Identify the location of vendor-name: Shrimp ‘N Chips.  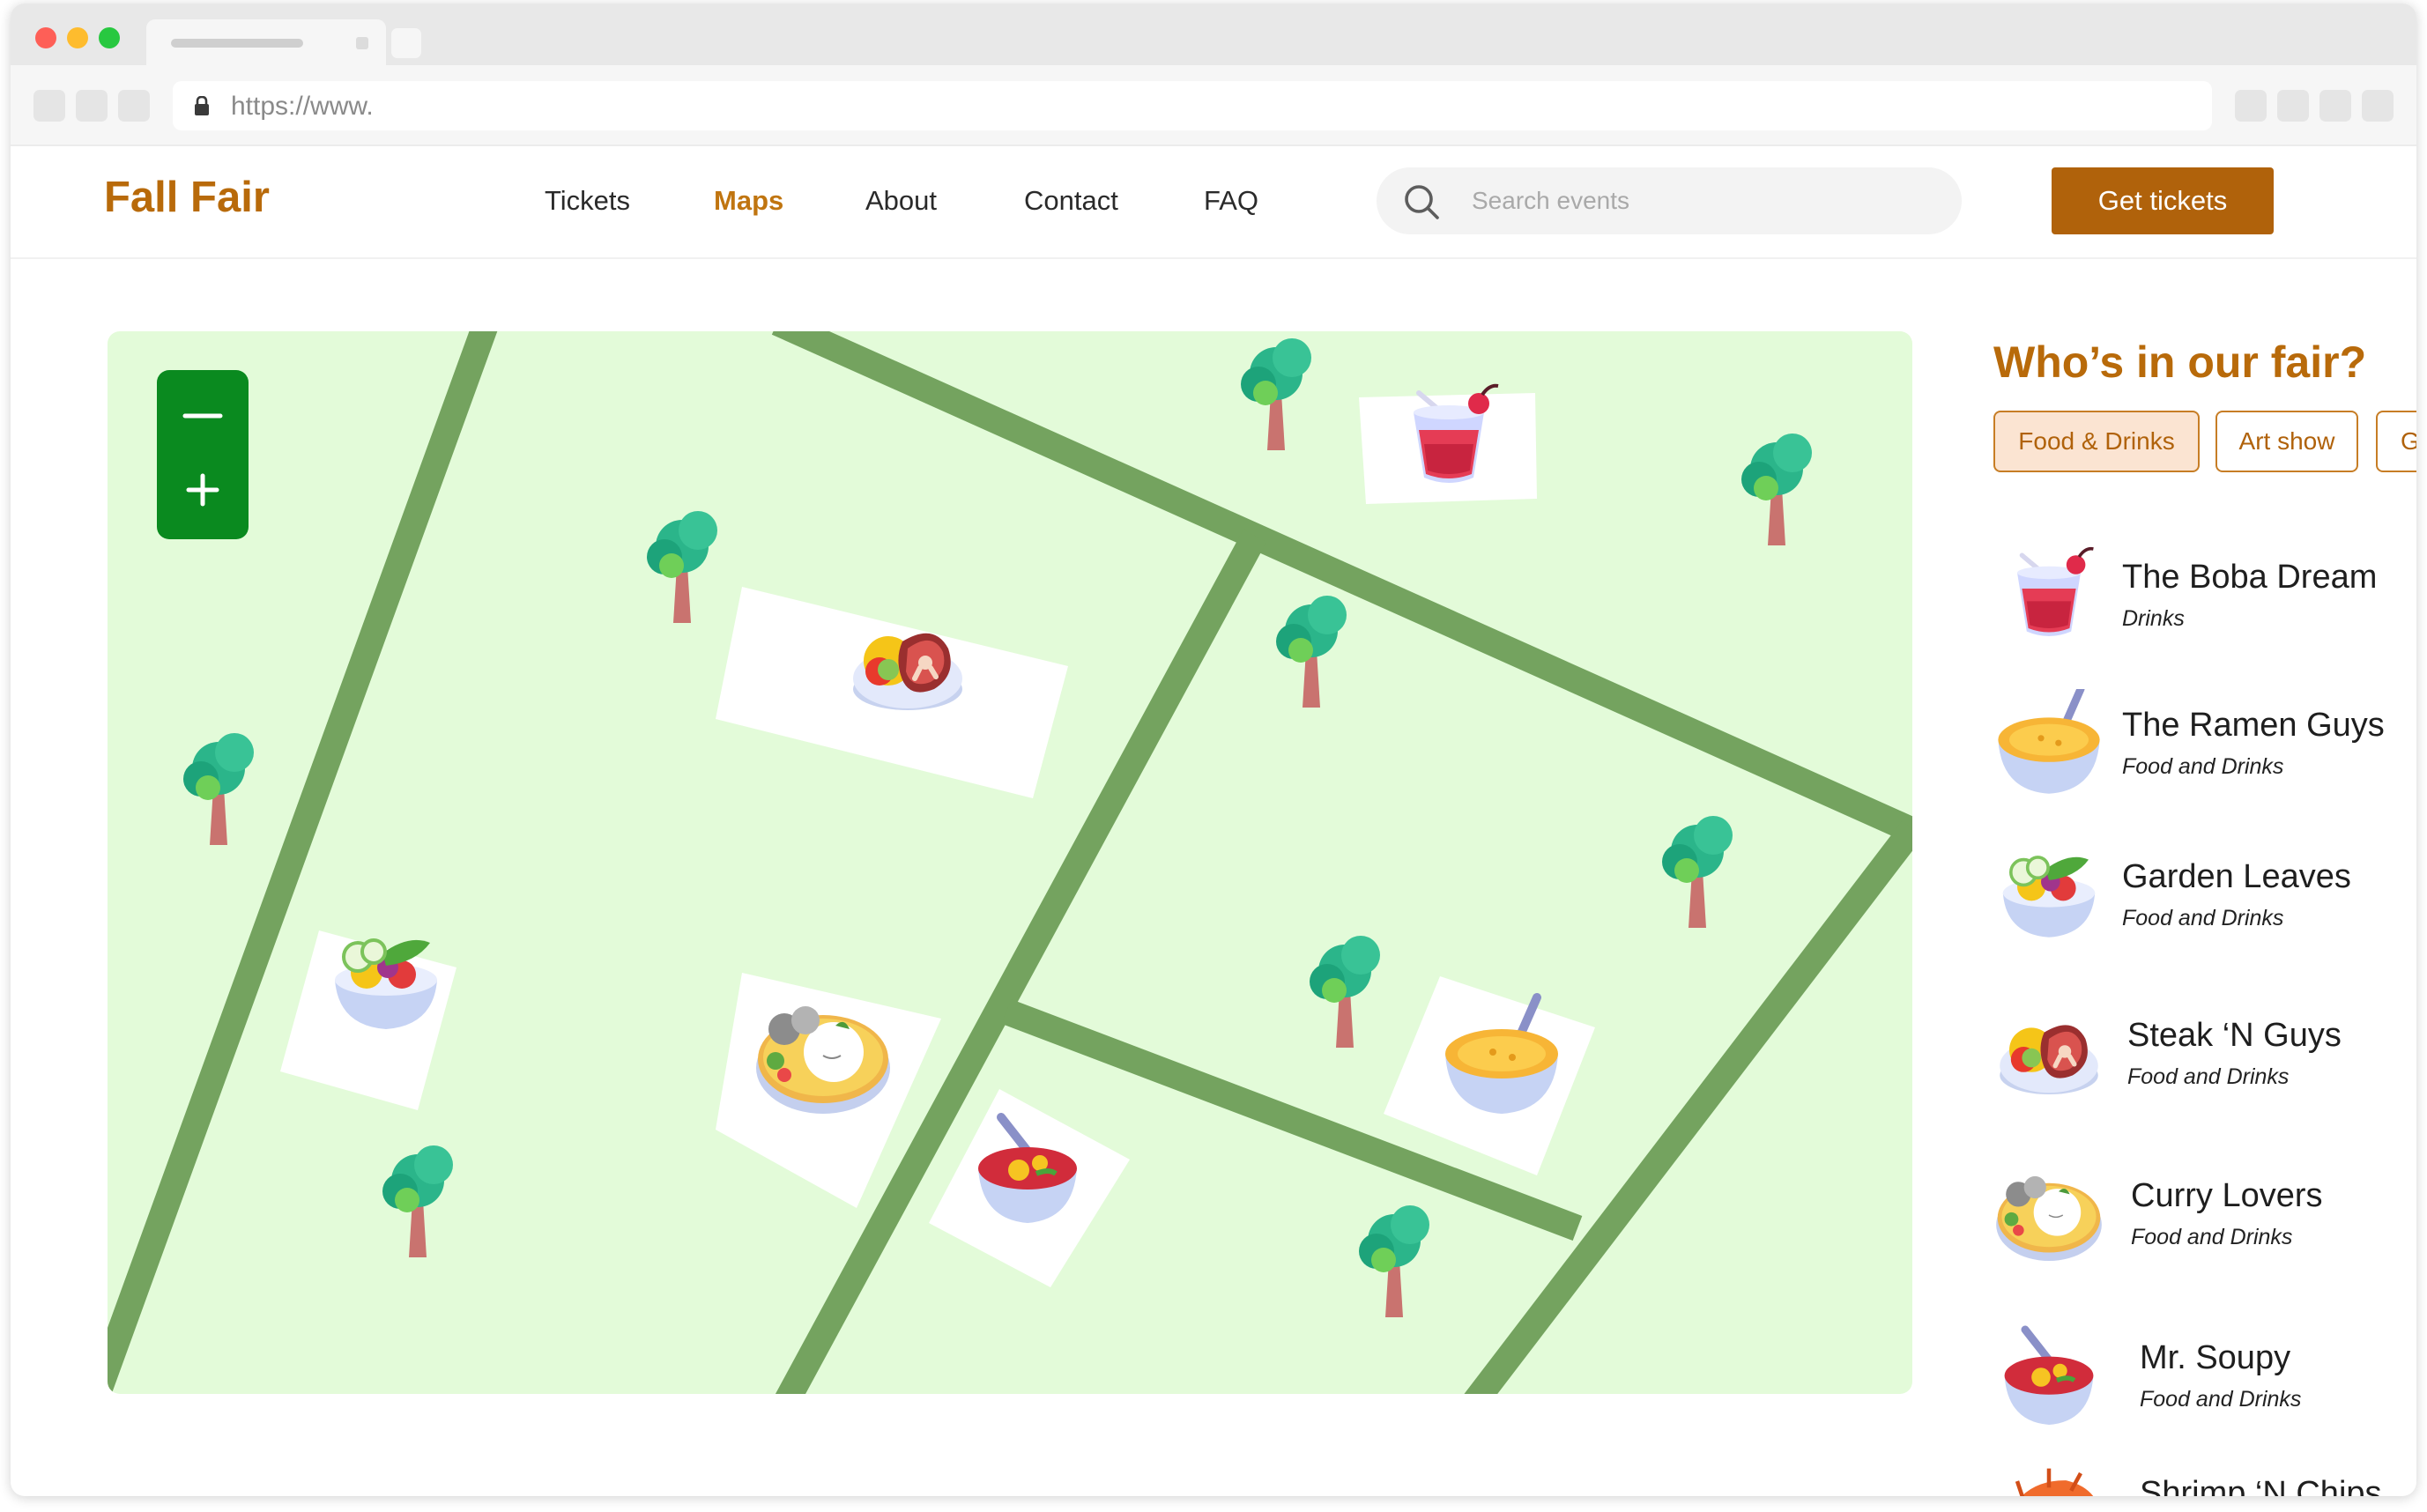
(2261, 1485).